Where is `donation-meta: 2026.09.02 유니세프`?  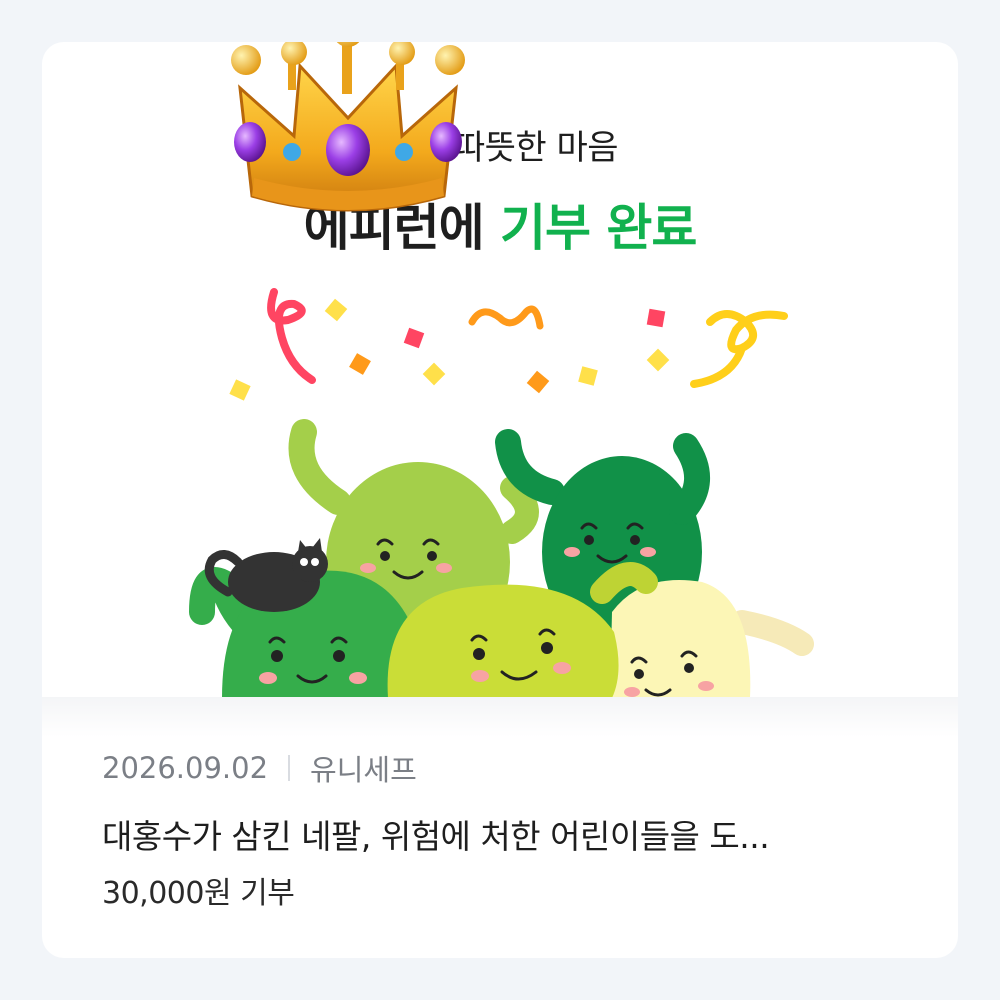
donation-meta: 2026.09.02 유니세프 is located at coordinates (259, 768).